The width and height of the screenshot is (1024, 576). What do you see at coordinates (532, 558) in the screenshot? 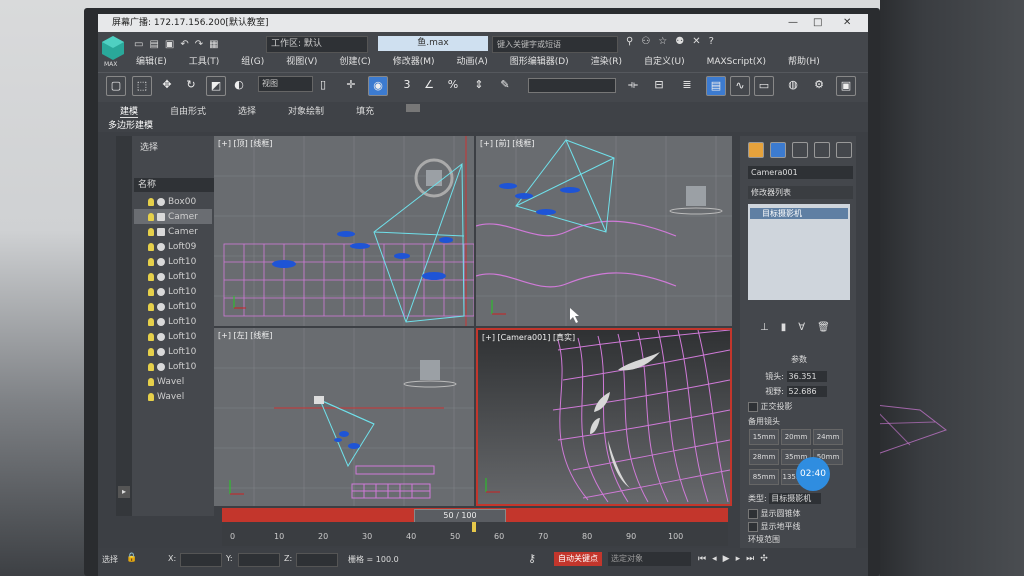
I see `key-icon: ⚷` at bounding box center [532, 558].